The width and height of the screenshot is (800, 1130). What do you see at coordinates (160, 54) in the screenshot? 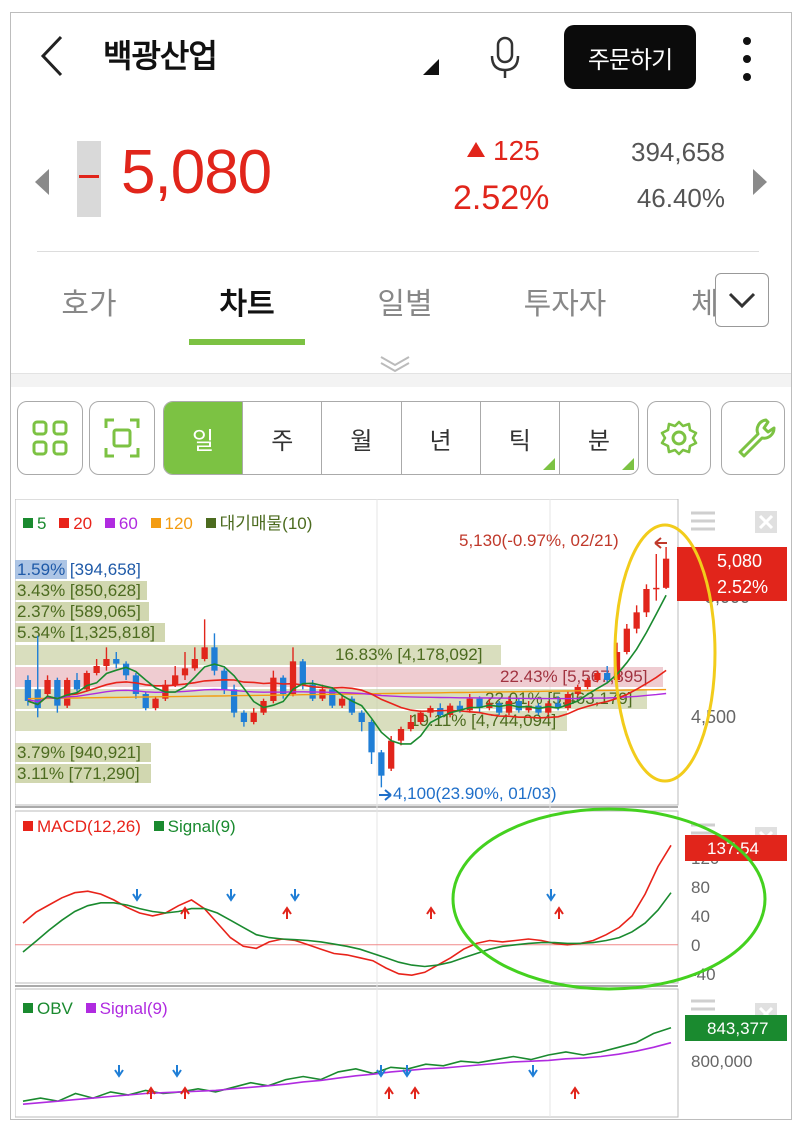
I see `stock-title: 백광산업` at bounding box center [160, 54].